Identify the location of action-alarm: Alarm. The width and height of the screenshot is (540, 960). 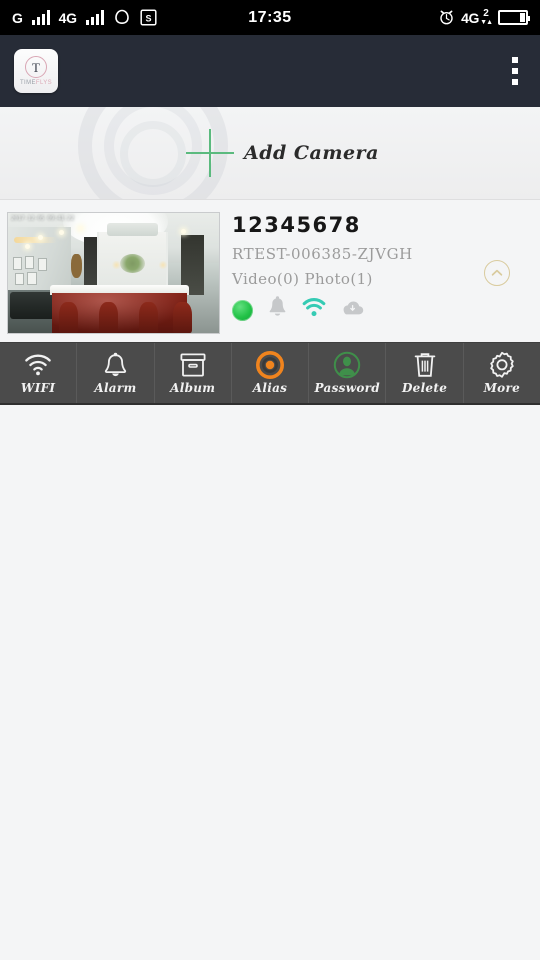
(116, 373).